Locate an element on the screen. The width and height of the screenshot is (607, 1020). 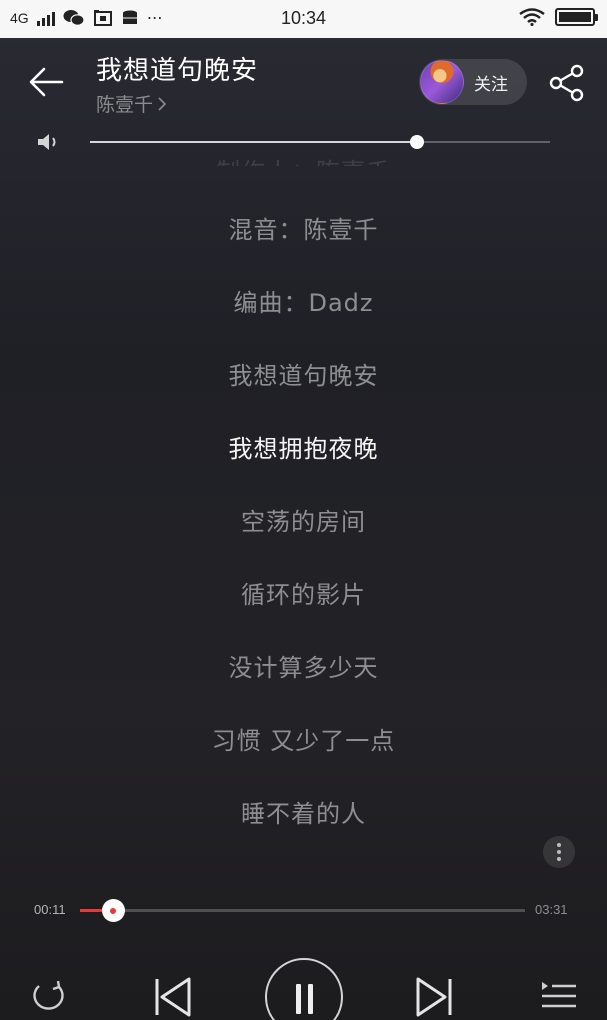
progress-thumb is located at coordinates (113, 910).